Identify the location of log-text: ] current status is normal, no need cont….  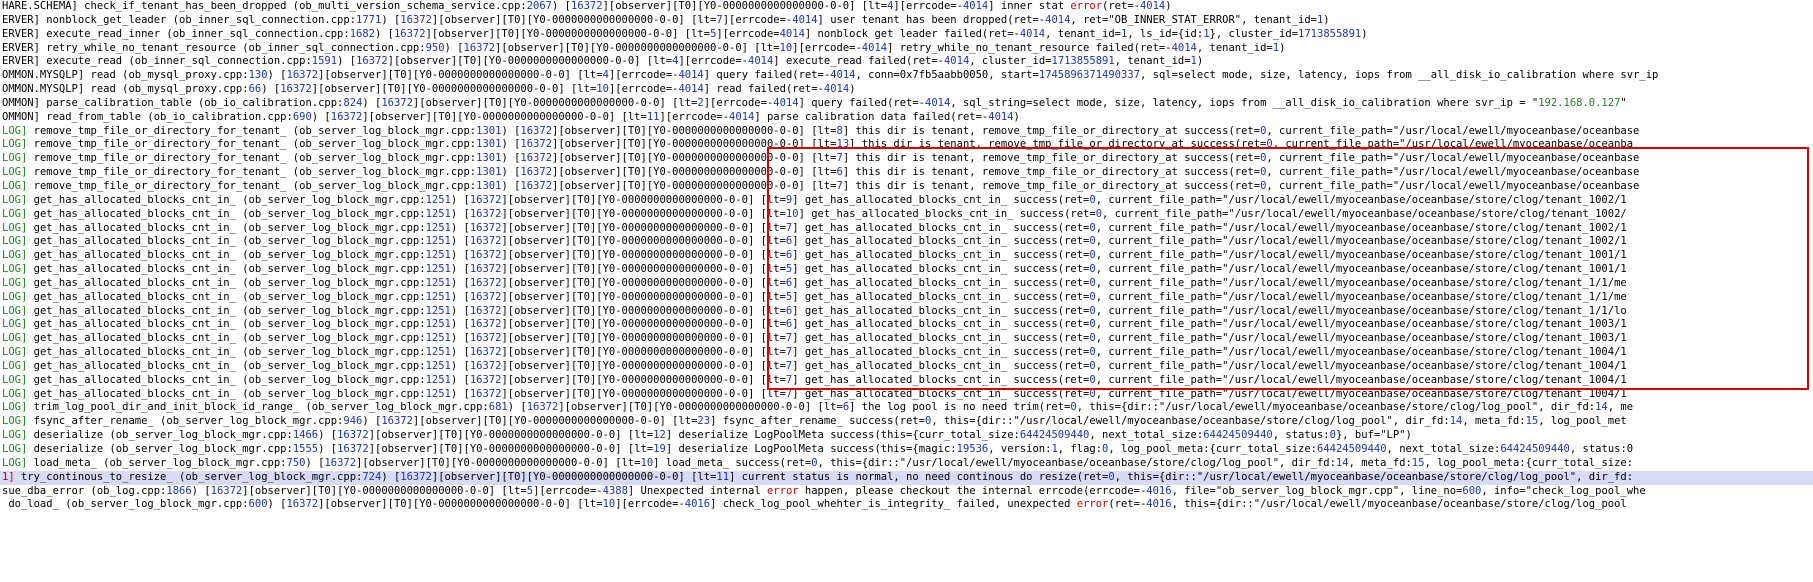
(919, 476).